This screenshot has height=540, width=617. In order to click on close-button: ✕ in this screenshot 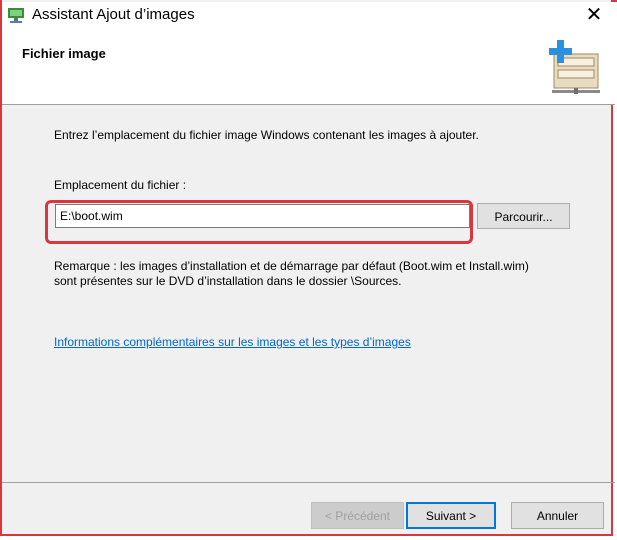, I will do `click(594, 15)`.